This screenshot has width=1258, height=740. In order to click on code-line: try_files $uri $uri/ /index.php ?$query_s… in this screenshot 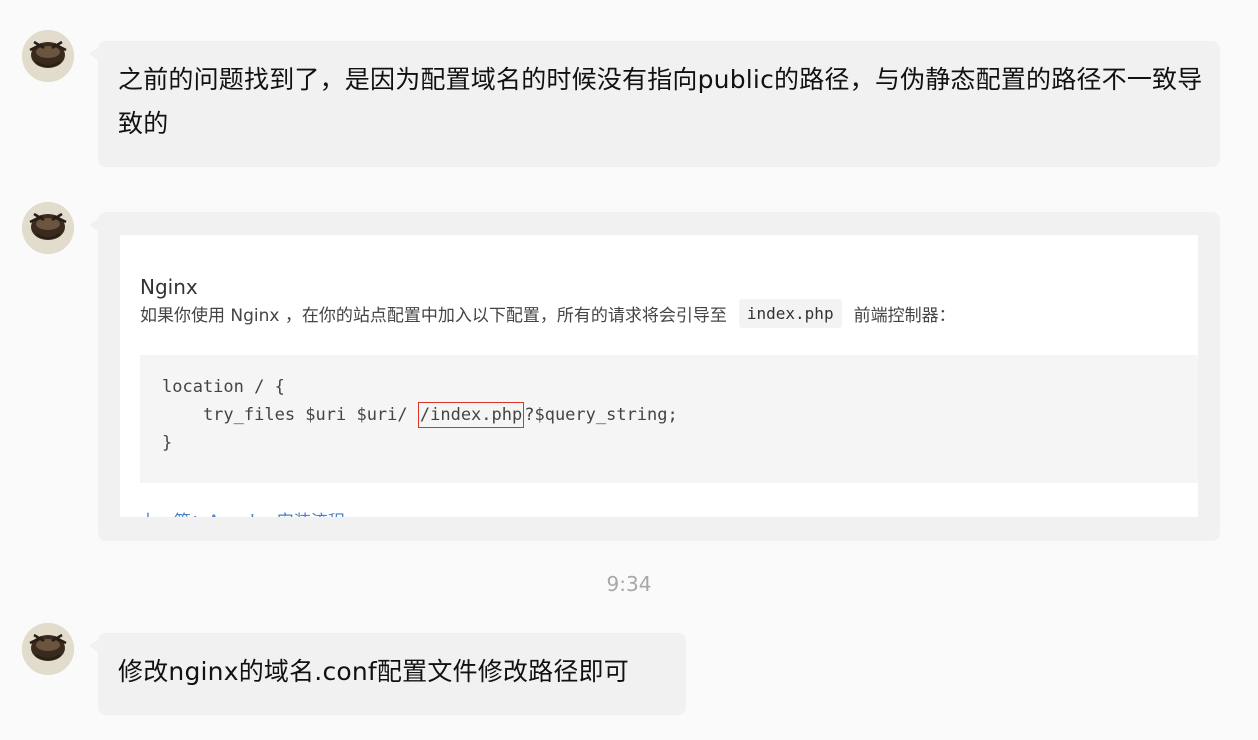, I will do `click(420, 415)`.